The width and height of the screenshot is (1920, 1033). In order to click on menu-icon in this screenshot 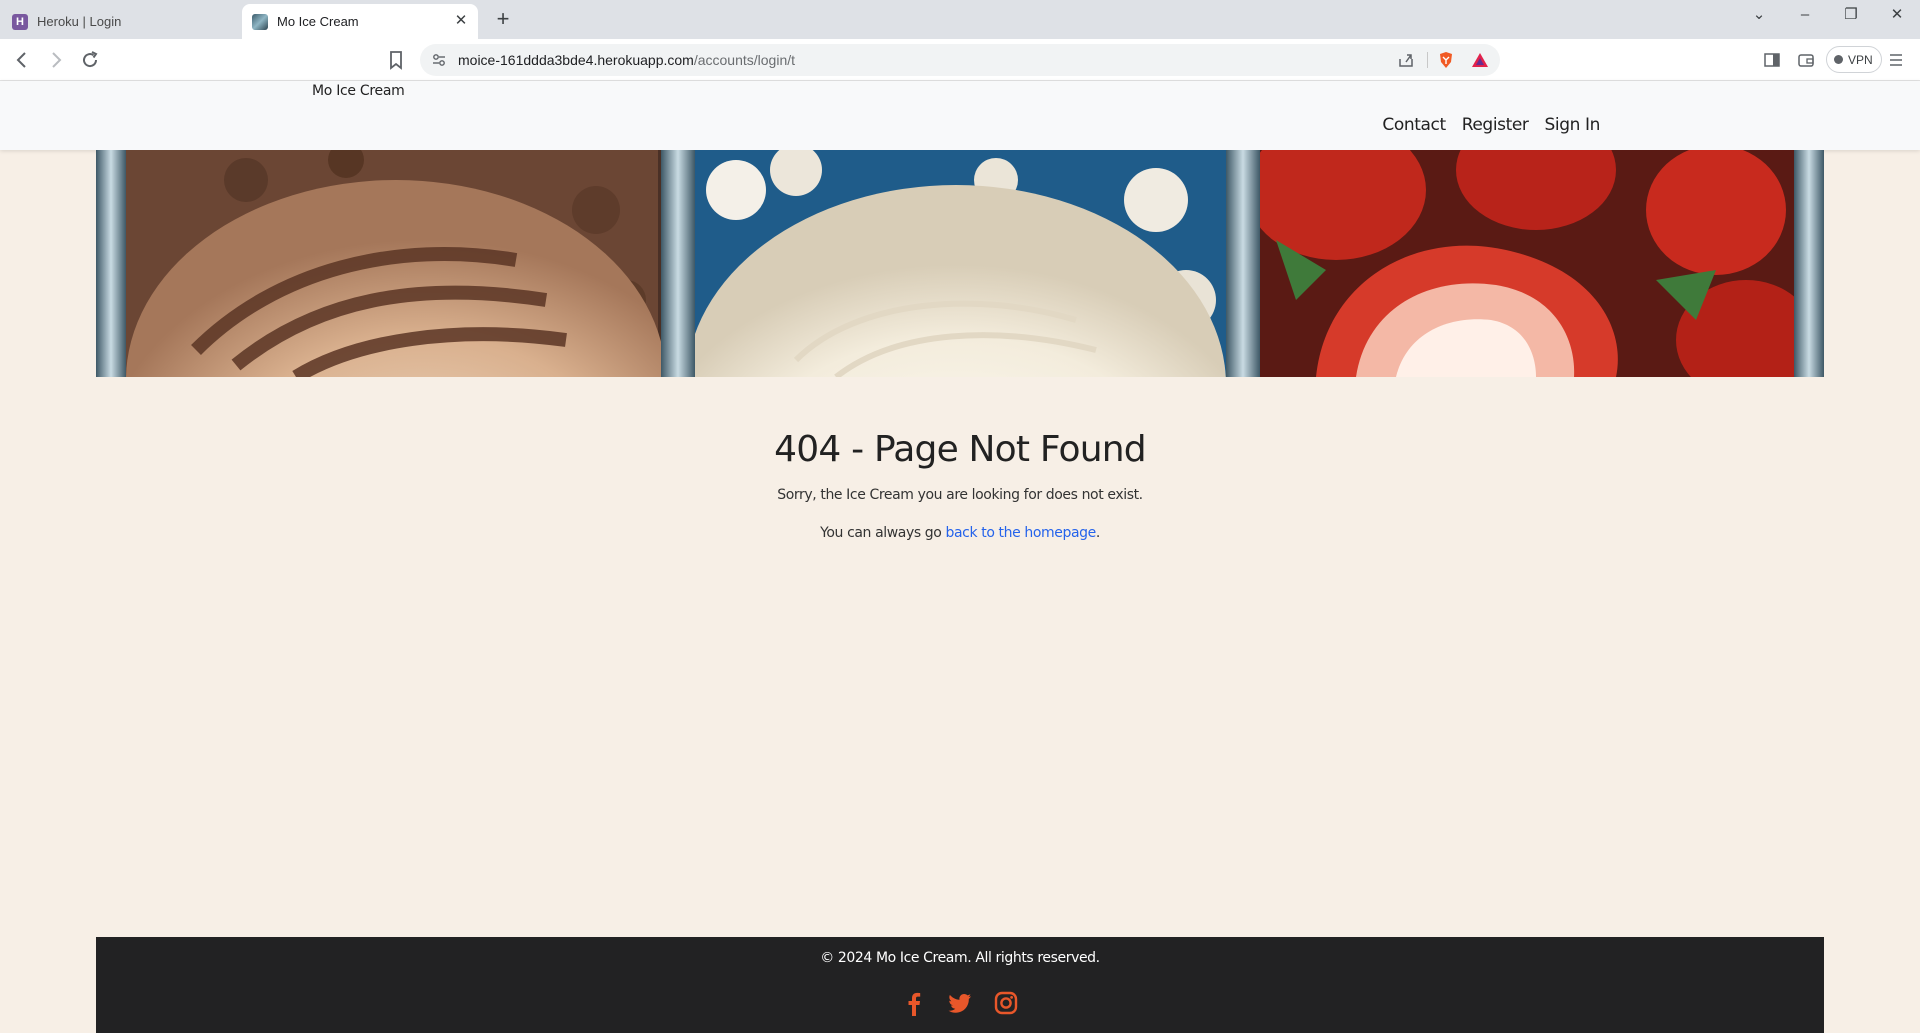, I will do `click(1896, 60)`.